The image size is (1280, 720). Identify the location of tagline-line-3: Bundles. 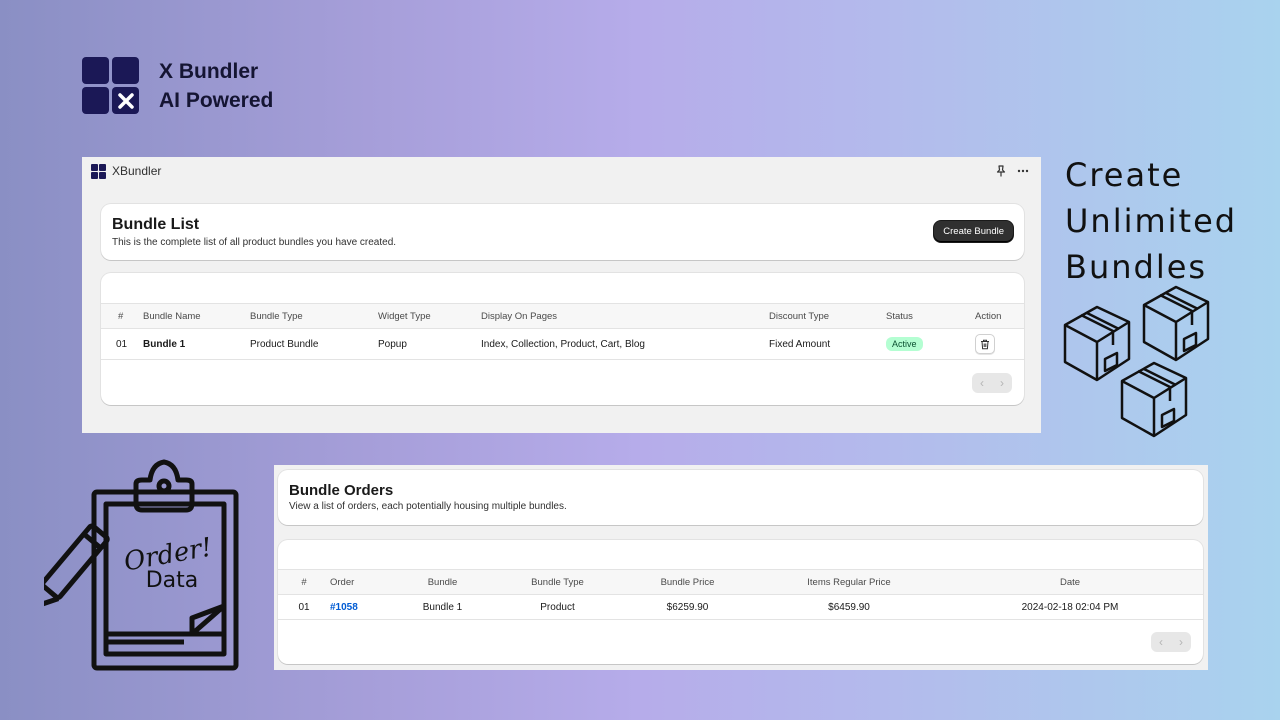
(1136, 267).